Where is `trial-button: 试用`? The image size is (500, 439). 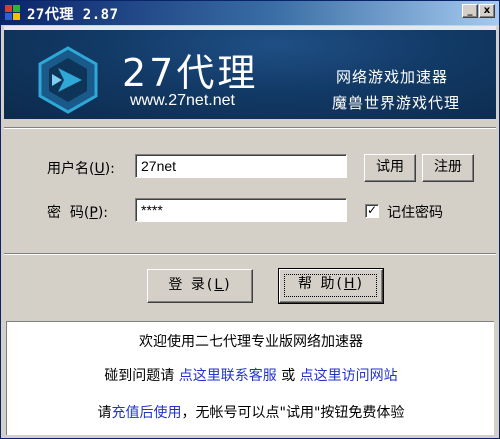 trial-button: 试用 is located at coordinates (390, 168).